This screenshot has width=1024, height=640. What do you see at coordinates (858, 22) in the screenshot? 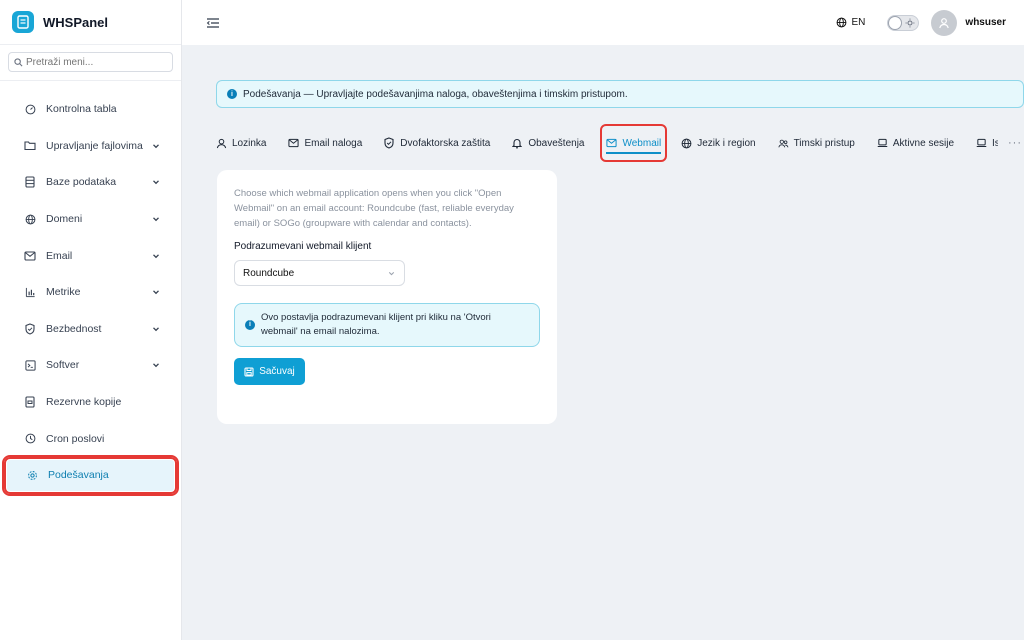
I see `language-code: EN` at bounding box center [858, 22].